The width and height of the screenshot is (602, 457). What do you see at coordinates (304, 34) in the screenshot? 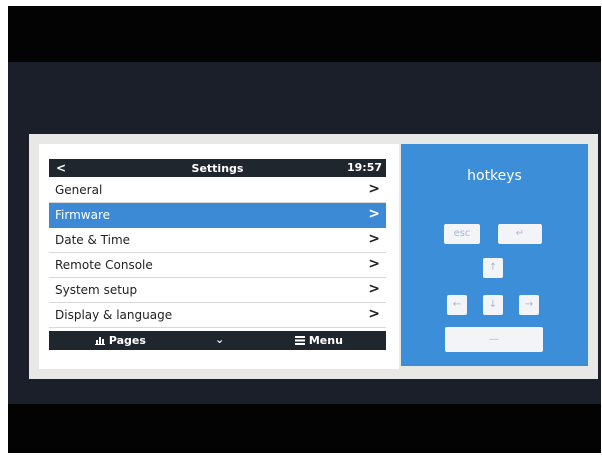
I see `letterbox-top` at bounding box center [304, 34].